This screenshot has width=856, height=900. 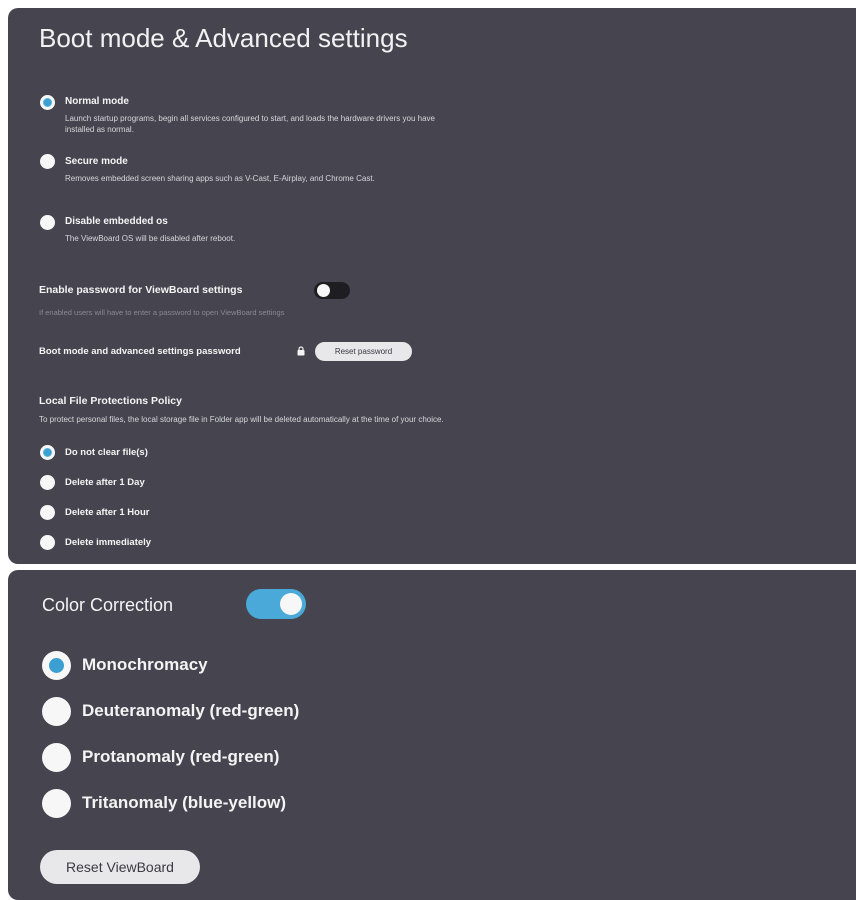 I want to click on disable-embedded-os-radio, so click(x=47, y=222).